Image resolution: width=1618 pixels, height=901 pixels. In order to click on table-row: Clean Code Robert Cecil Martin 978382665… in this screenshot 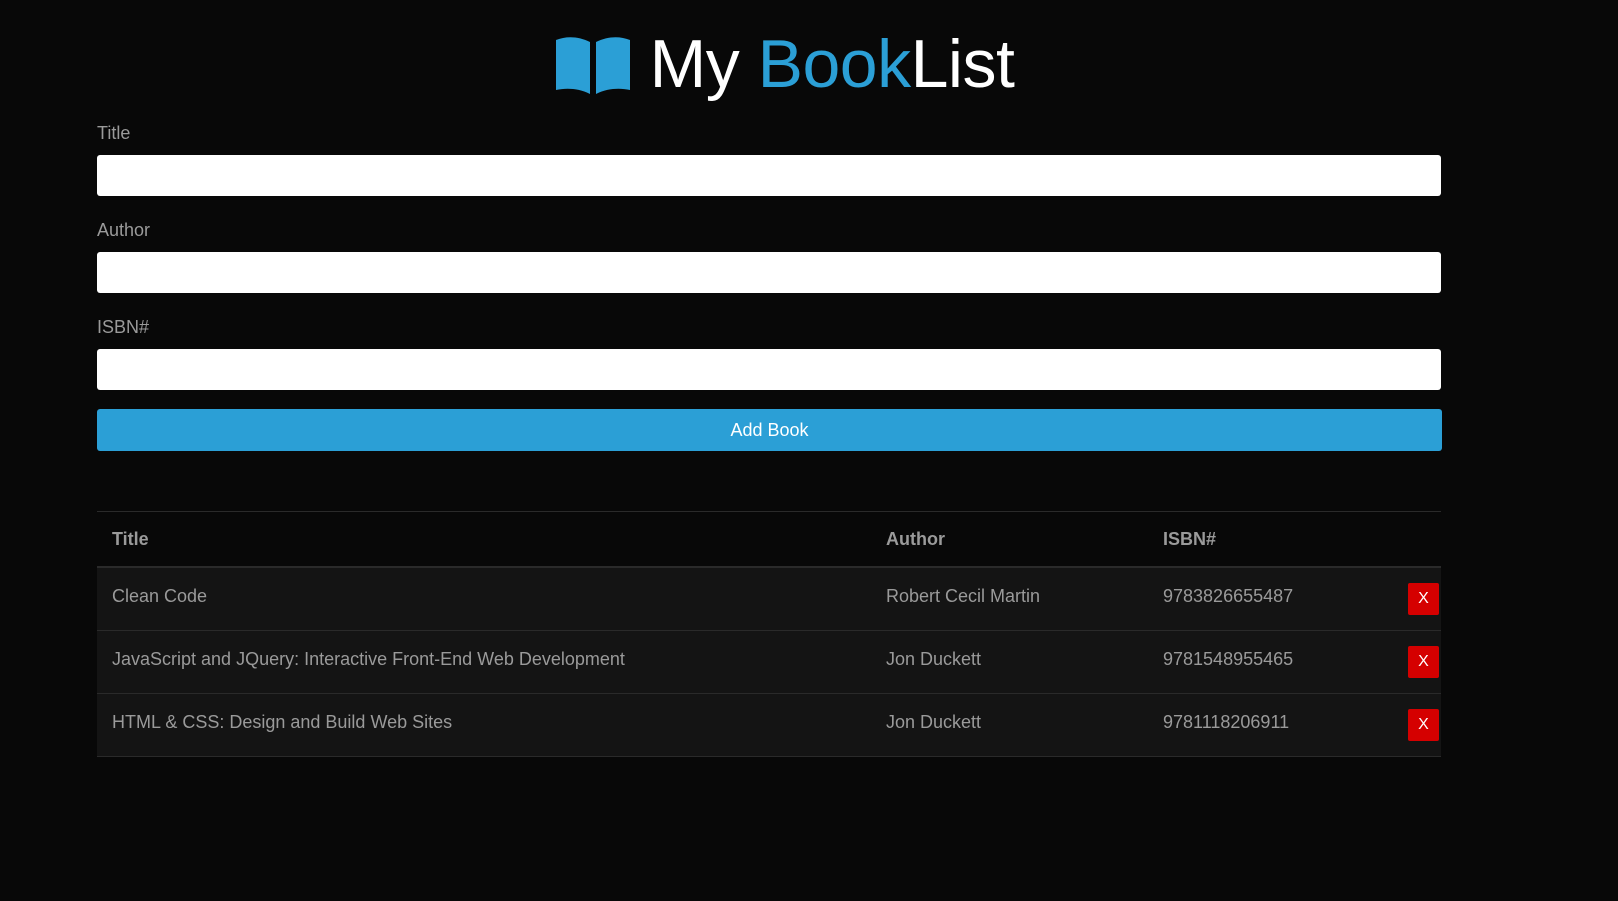, I will do `click(769, 599)`.